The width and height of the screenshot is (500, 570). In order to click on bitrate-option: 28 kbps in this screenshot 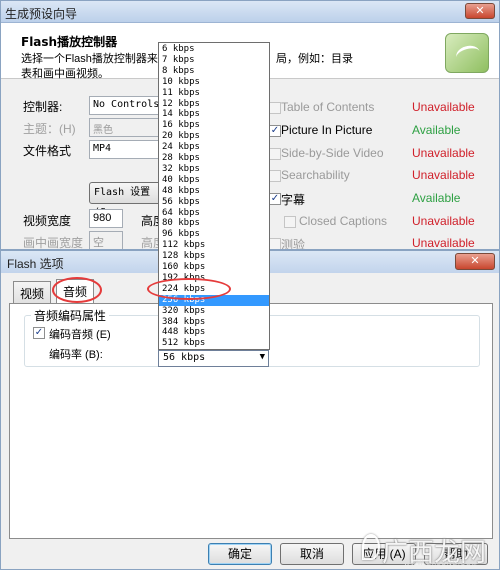, I will do `click(214, 158)`.